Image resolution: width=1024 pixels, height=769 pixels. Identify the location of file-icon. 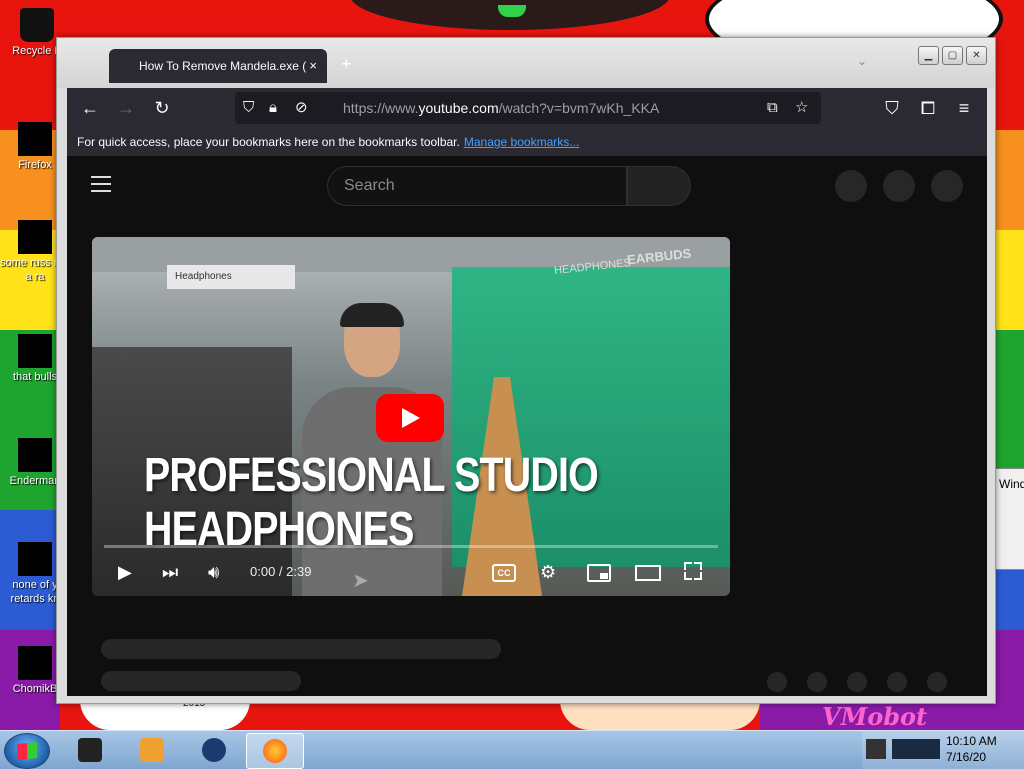
(35, 237).